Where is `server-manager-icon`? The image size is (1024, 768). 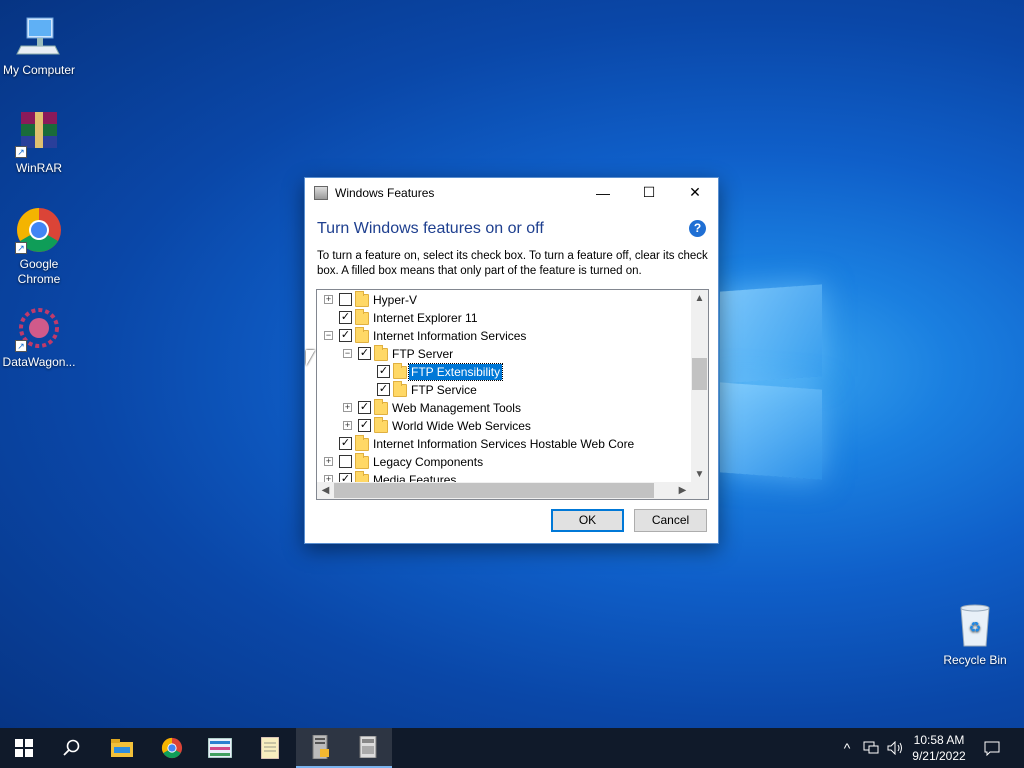 server-manager-icon is located at coordinates (320, 747).